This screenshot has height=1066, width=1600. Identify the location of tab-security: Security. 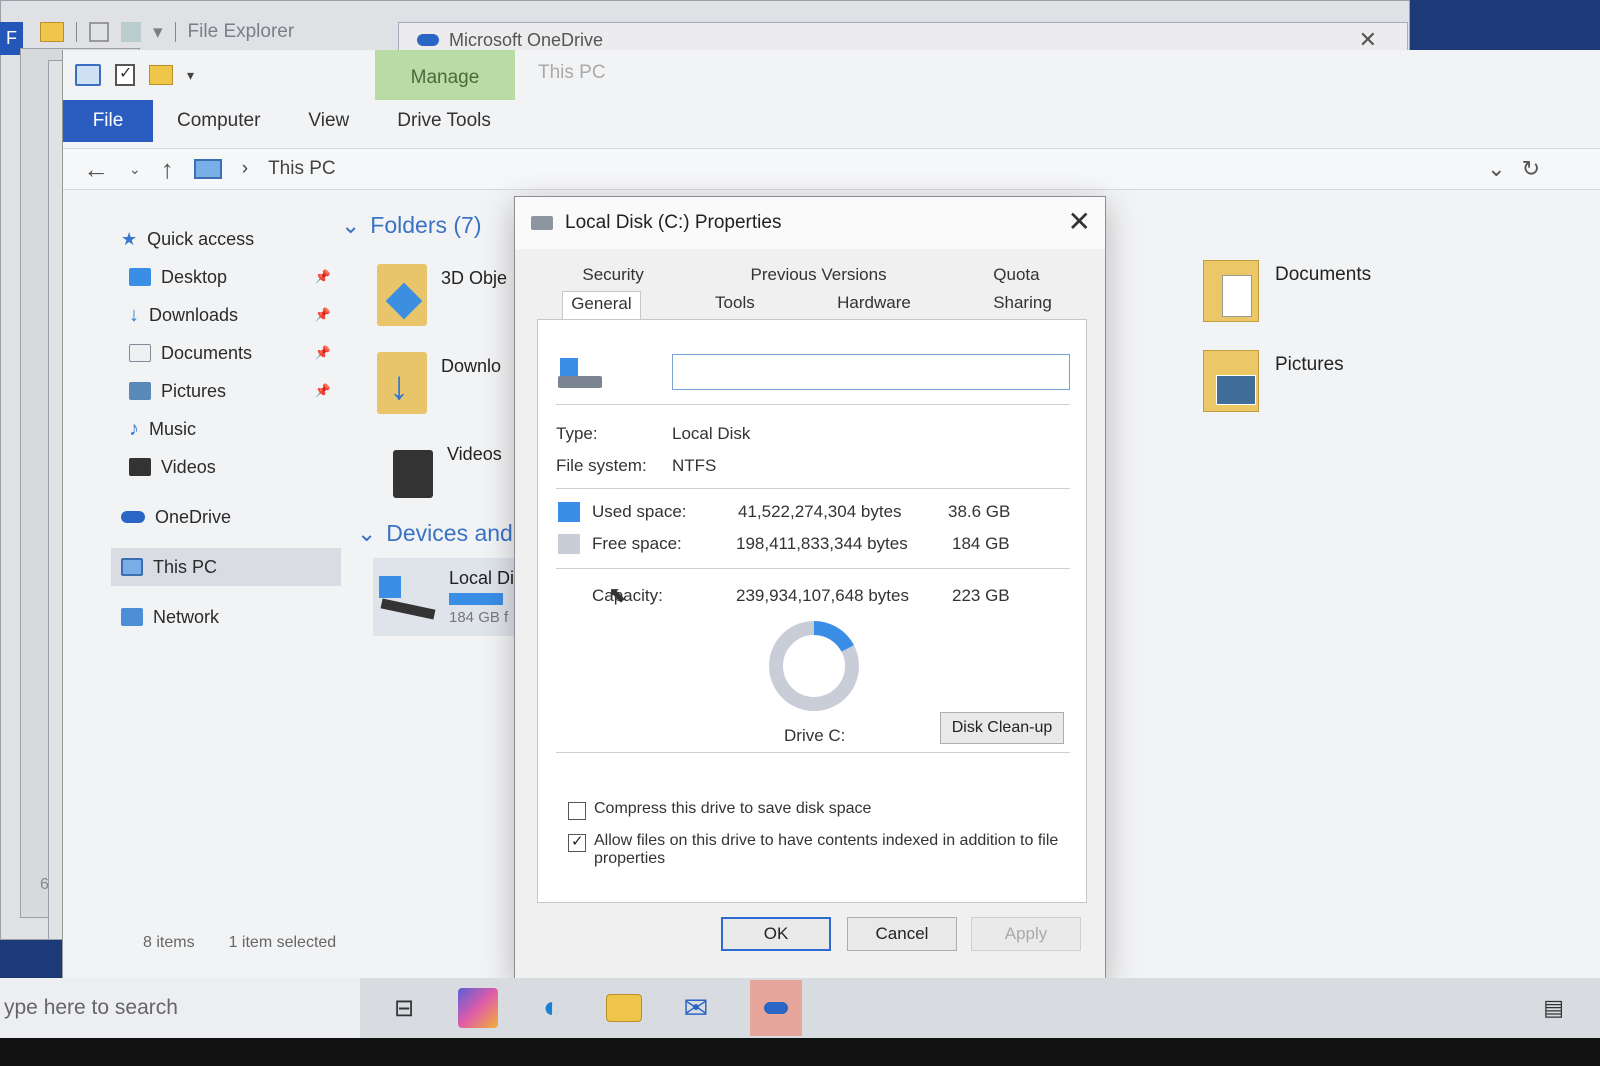
(612, 277).